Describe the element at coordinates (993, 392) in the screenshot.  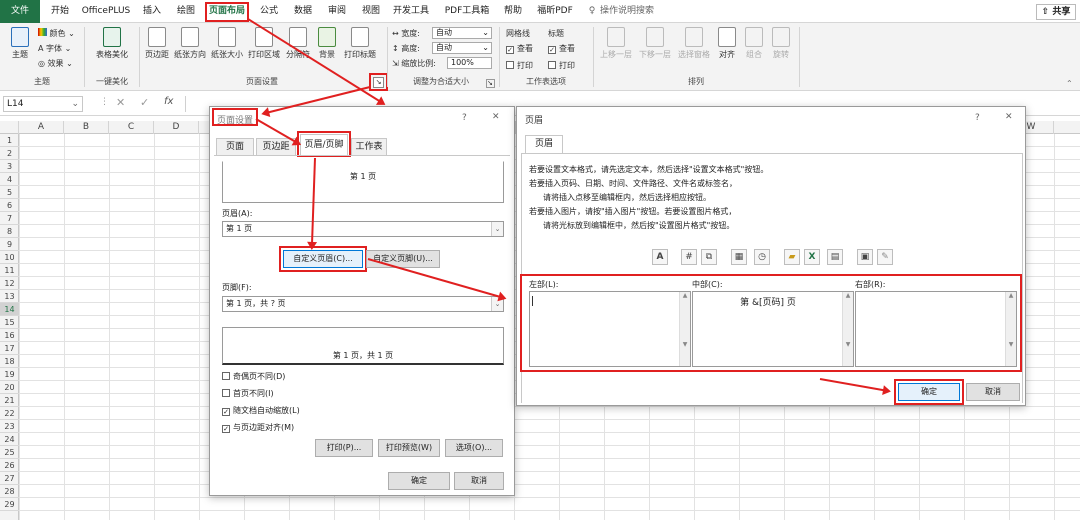
I see `header-cancel-button: 取消` at that location.